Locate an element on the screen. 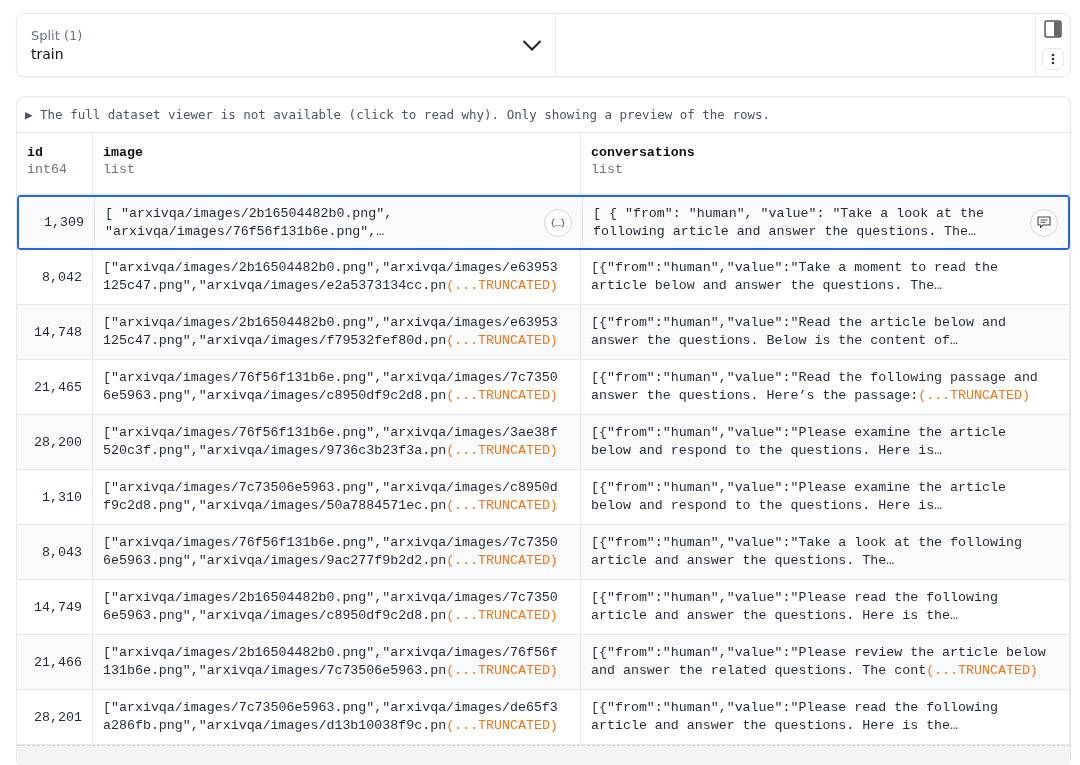  image-list-cell: ["arxivqa/images/76f56f131b6e.png","arxivqa/images/7c7350 6e5963.png","arxivqa/images/9ac277f9b2d2.pn(...TRUNCATED) is located at coordinates (330, 552).